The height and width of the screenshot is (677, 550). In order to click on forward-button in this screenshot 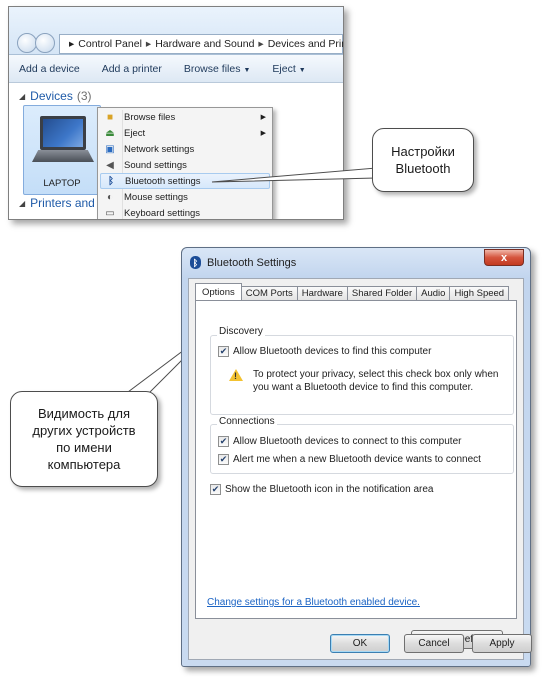, I will do `click(45, 43)`.